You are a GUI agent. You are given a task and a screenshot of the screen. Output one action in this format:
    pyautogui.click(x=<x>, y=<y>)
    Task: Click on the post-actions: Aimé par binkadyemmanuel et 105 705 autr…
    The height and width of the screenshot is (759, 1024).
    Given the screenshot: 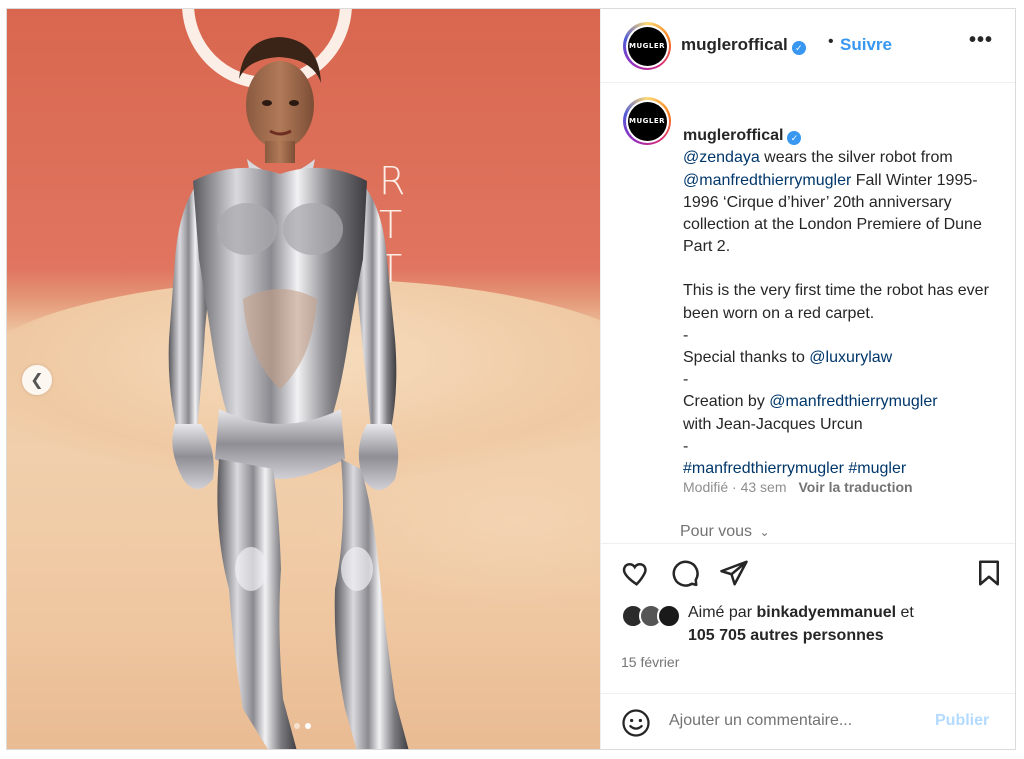 What is the action you would take?
    pyautogui.click(x=808, y=618)
    